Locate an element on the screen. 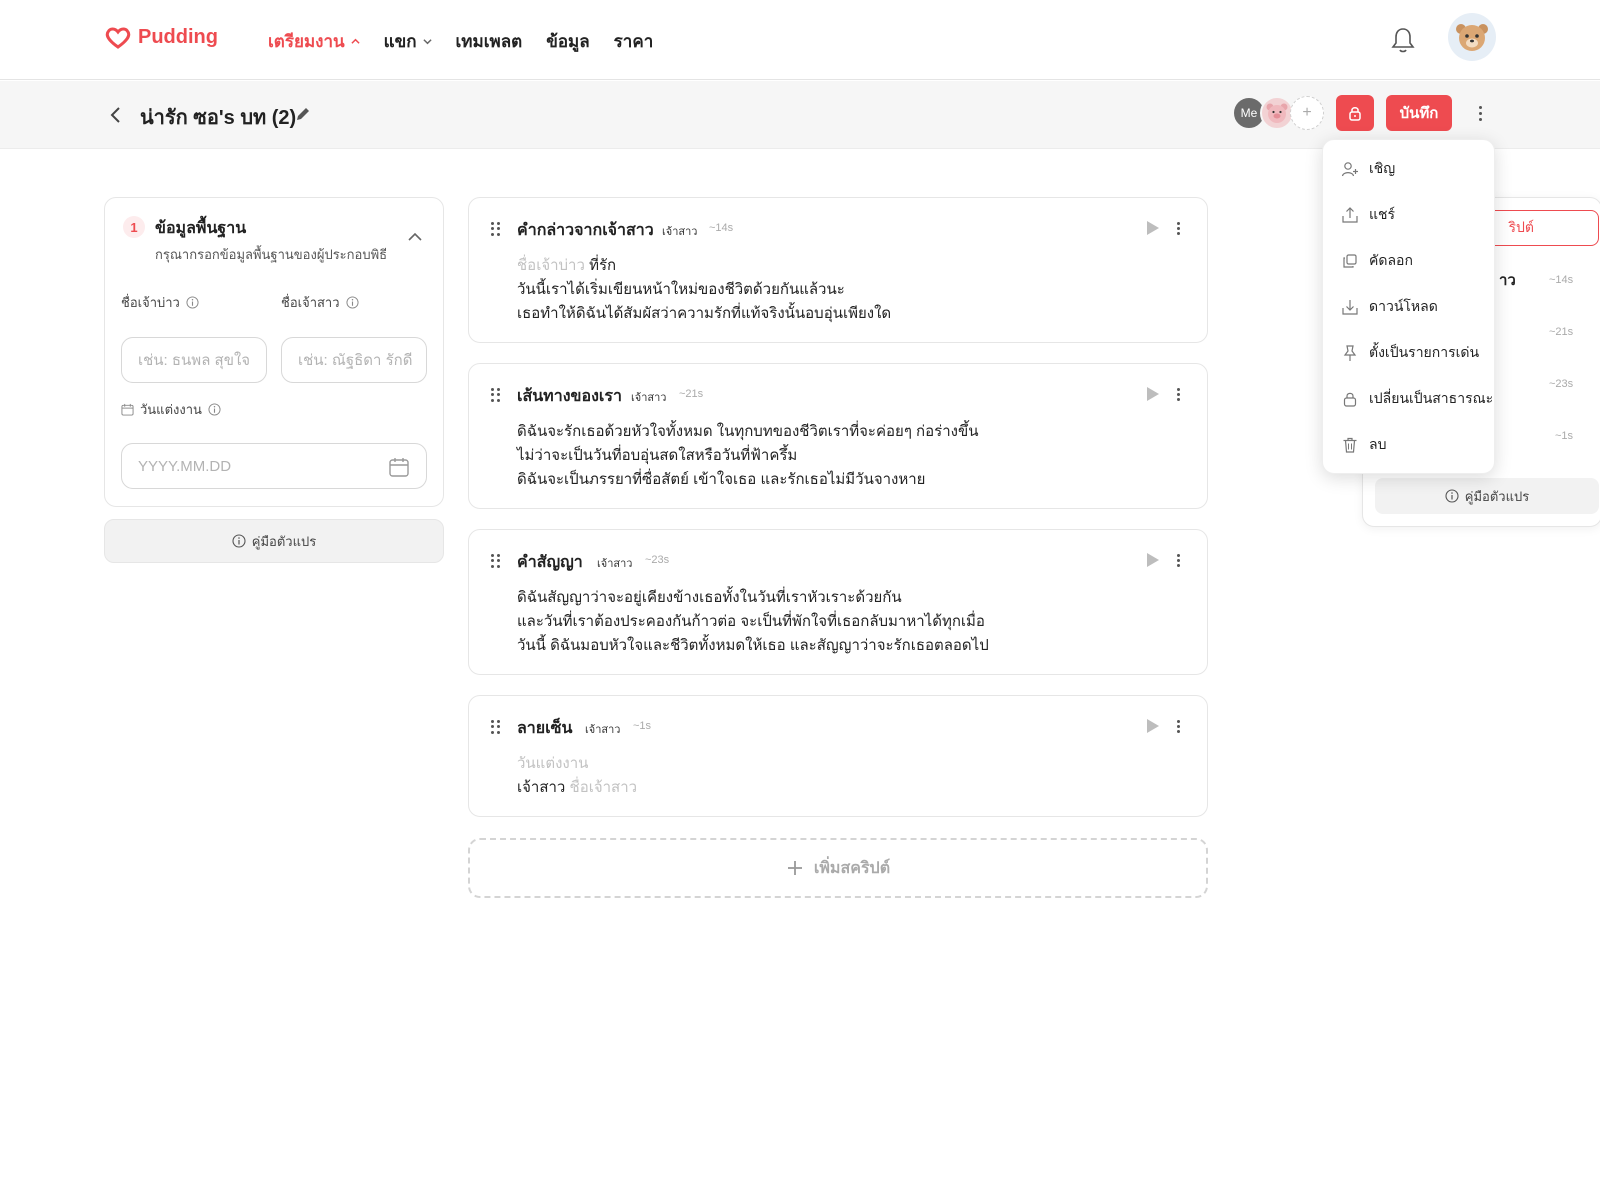 This screenshot has height=1200, width=1600. bell-icon is located at coordinates (1403, 40).